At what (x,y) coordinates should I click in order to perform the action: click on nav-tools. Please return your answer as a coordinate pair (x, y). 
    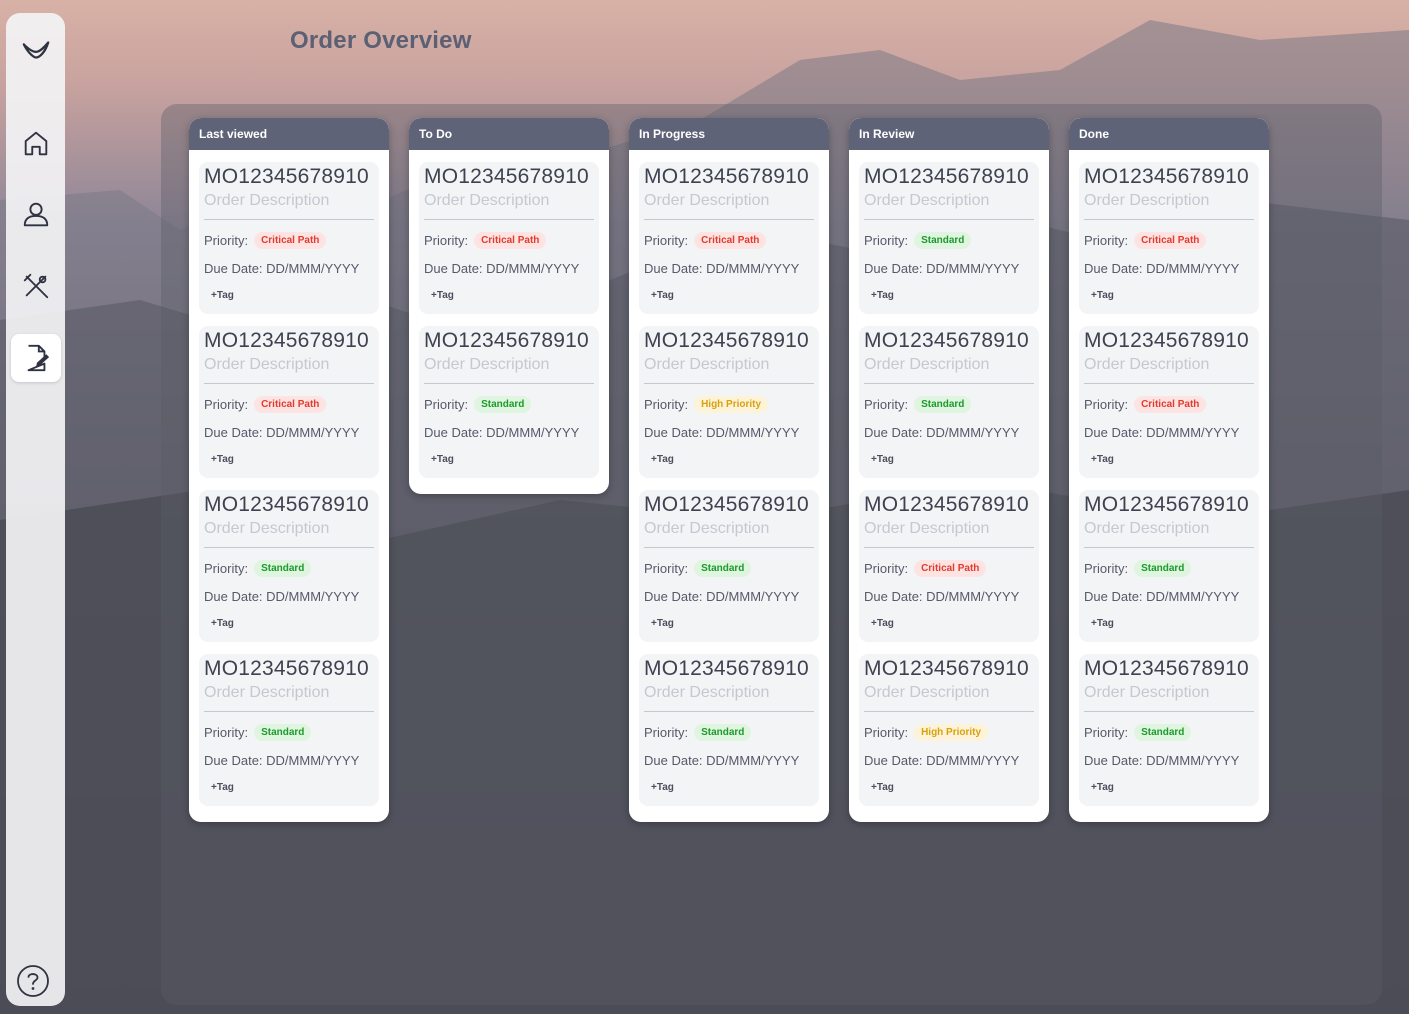
    Looking at the image, I should click on (36, 286).